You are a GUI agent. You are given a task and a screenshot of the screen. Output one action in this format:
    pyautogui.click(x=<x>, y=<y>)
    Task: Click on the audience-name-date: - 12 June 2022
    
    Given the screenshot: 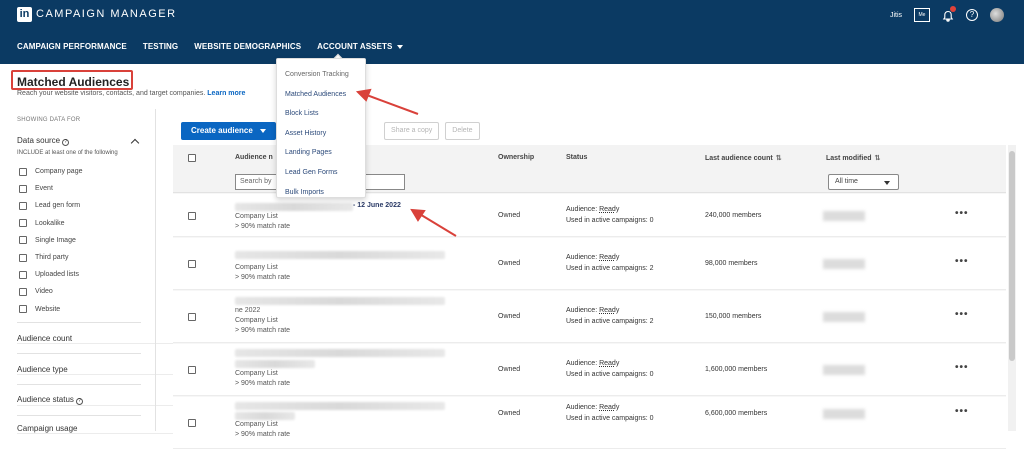 What is the action you would take?
    pyautogui.click(x=377, y=205)
    